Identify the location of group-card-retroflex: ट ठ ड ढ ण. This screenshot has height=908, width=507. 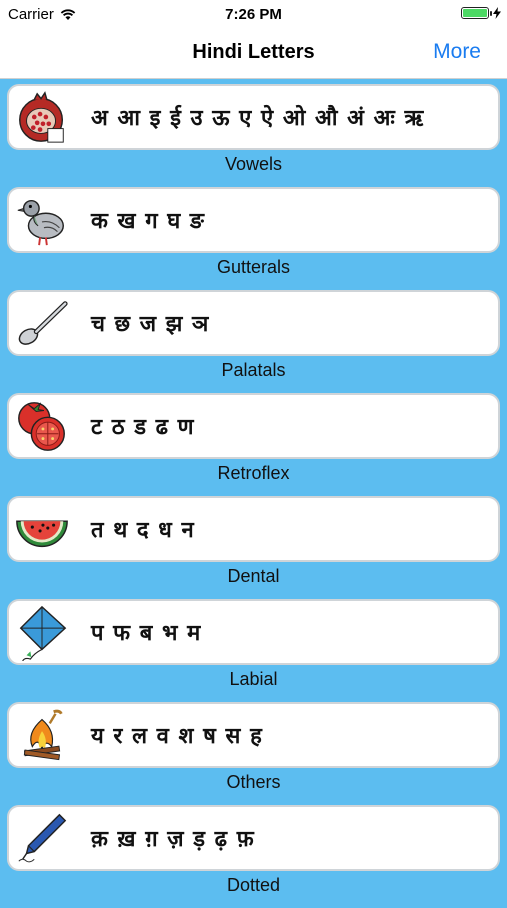
(253, 426).